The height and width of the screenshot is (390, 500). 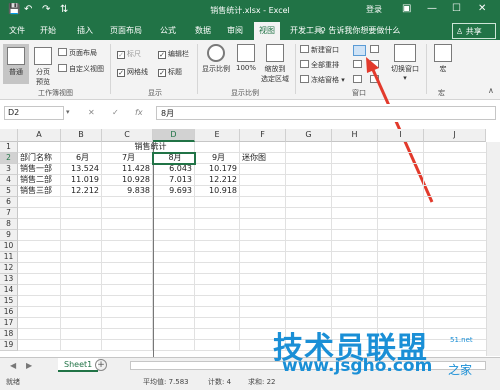 I want to click on row-header-2: 2, so click(x=9, y=158).